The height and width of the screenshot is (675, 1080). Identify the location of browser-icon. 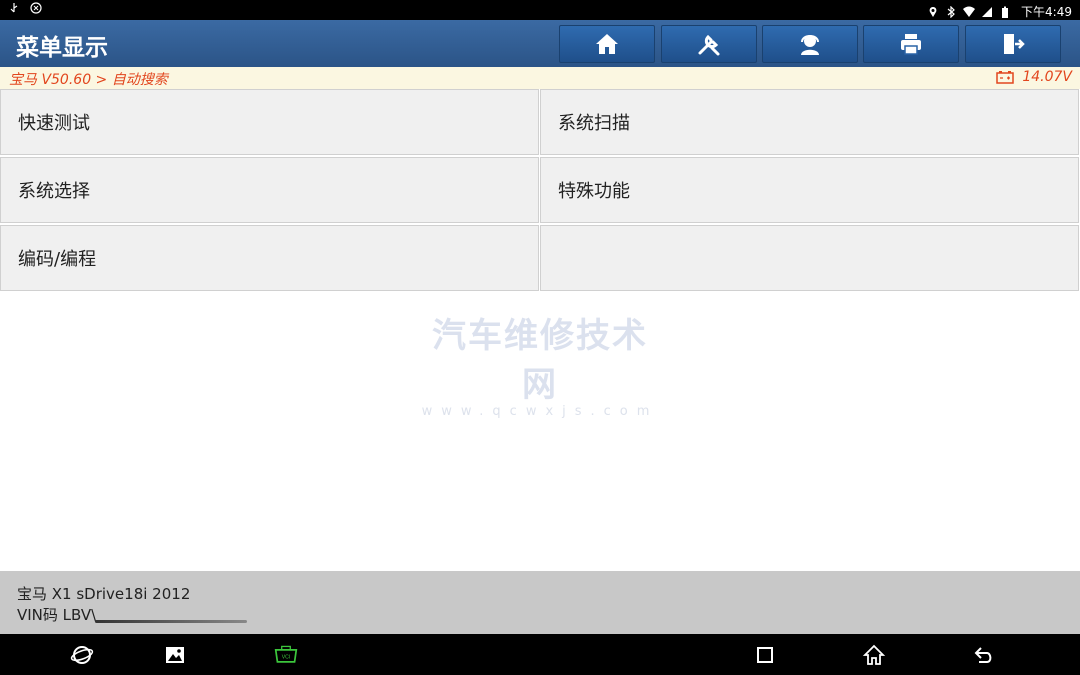
(82, 655).